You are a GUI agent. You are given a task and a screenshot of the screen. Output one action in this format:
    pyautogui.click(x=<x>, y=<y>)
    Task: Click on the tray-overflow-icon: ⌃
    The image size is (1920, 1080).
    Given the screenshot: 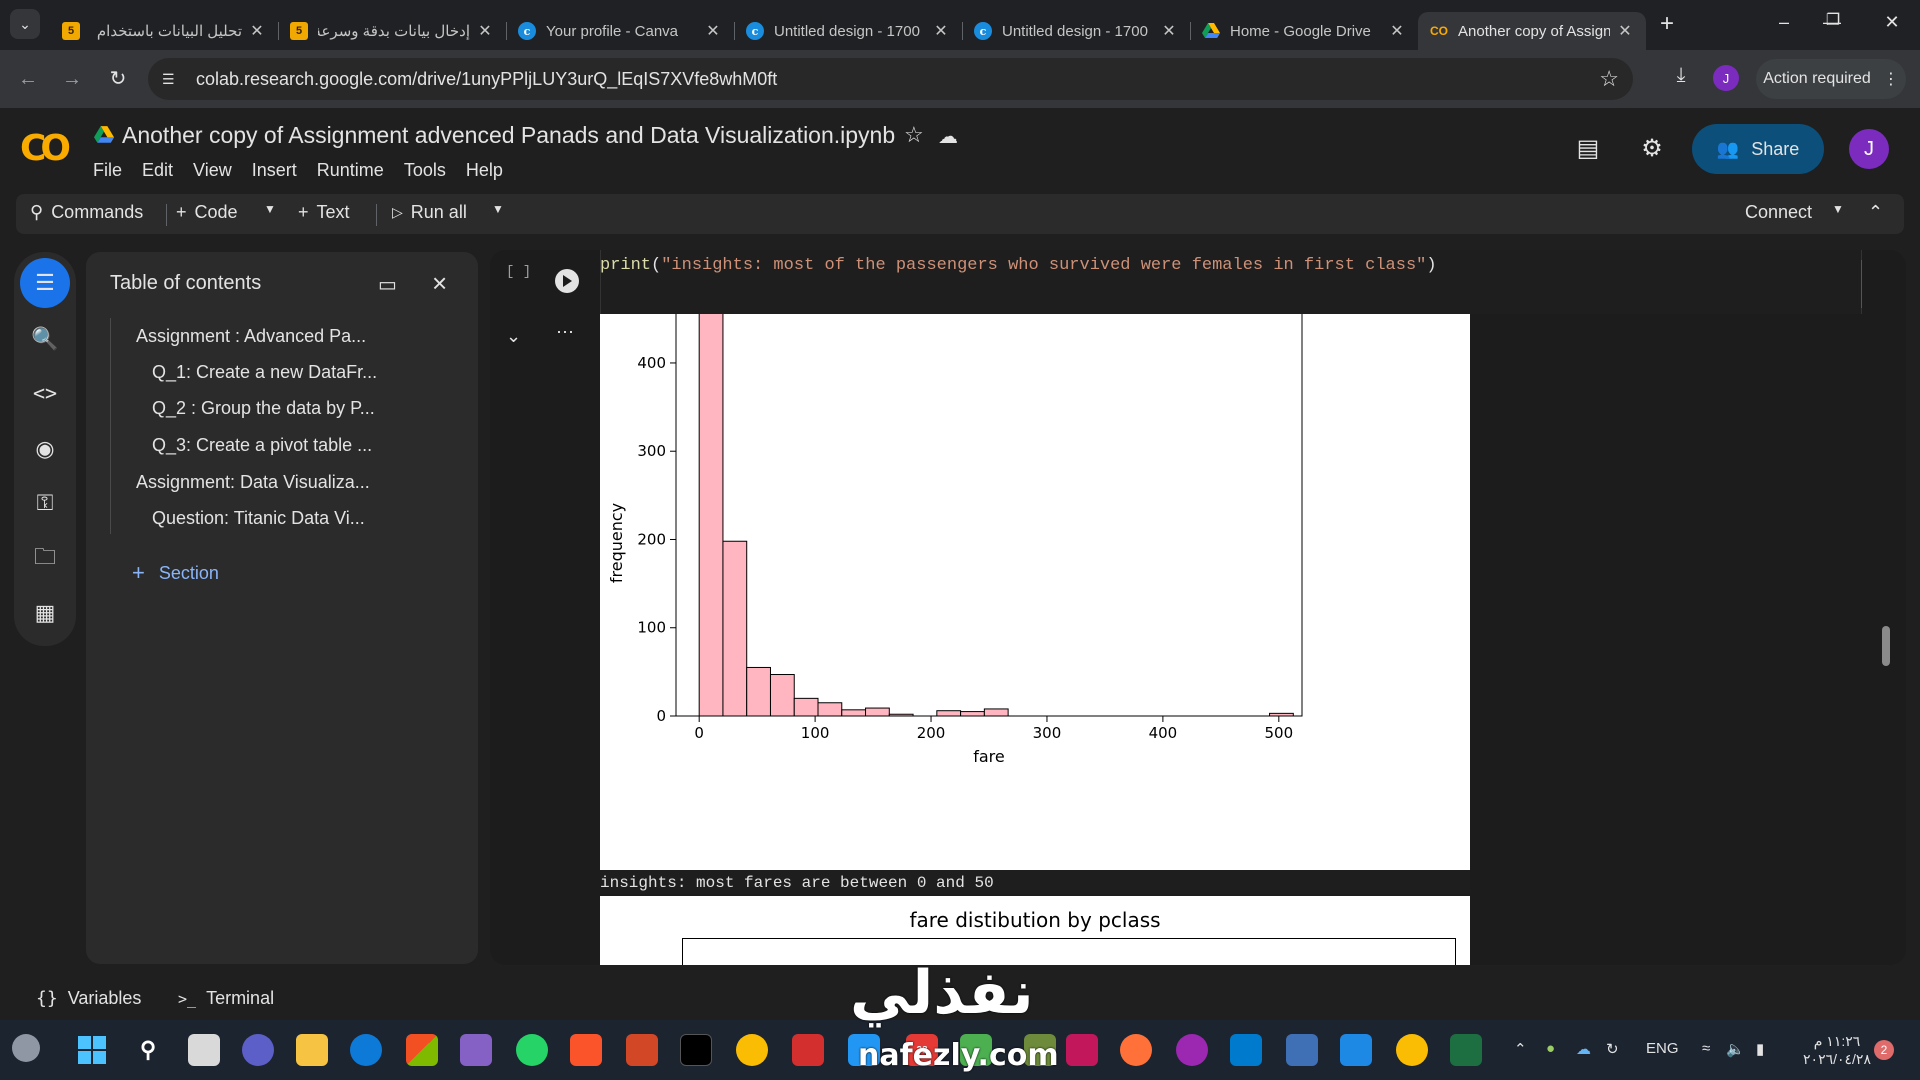 What is the action you would take?
    pyautogui.click(x=1520, y=1049)
    